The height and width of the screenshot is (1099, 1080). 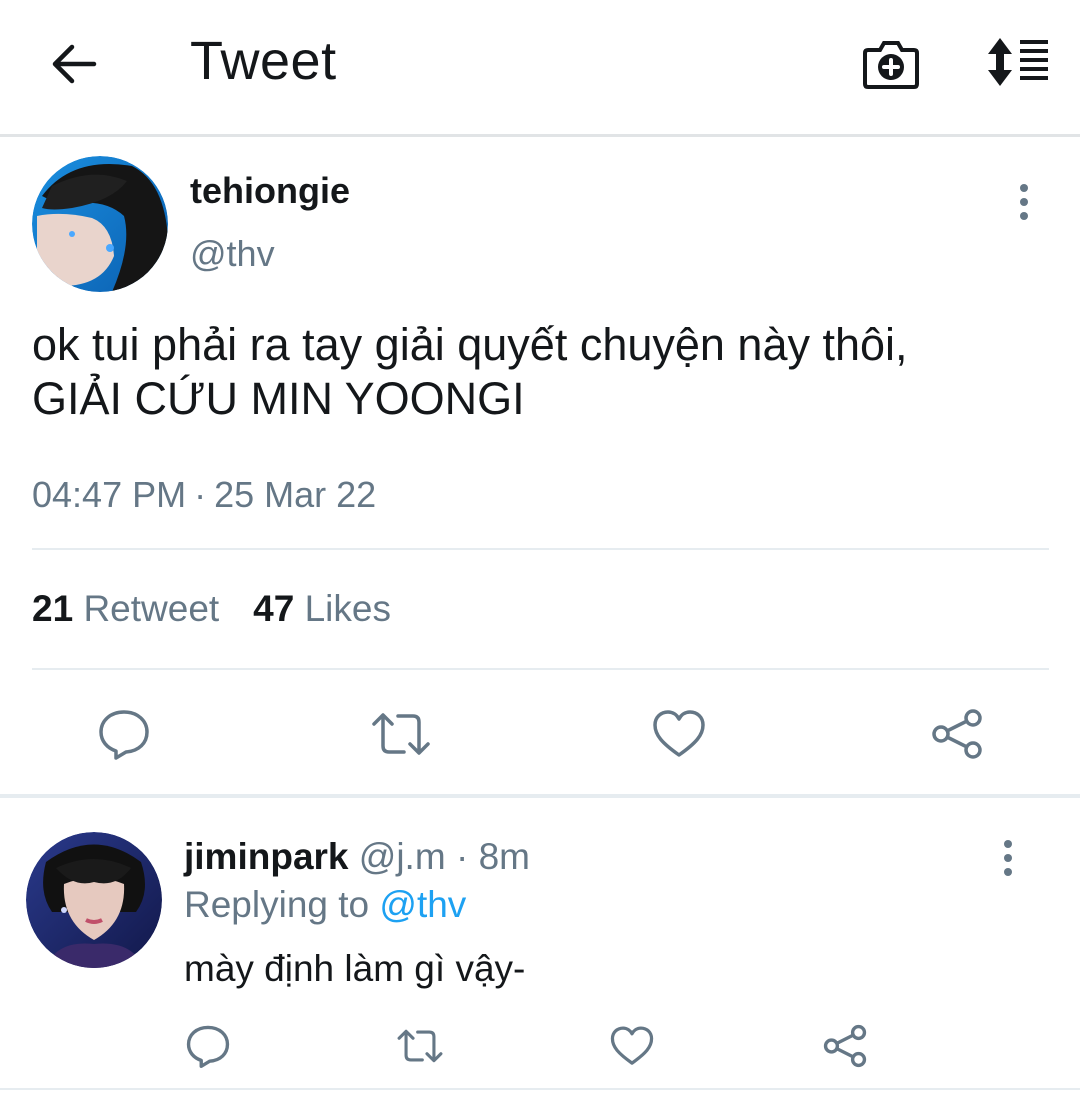 What do you see at coordinates (277, 904) in the screenshot?
I see `replying-prefix: Replying to` at bounding box center [277, 904].